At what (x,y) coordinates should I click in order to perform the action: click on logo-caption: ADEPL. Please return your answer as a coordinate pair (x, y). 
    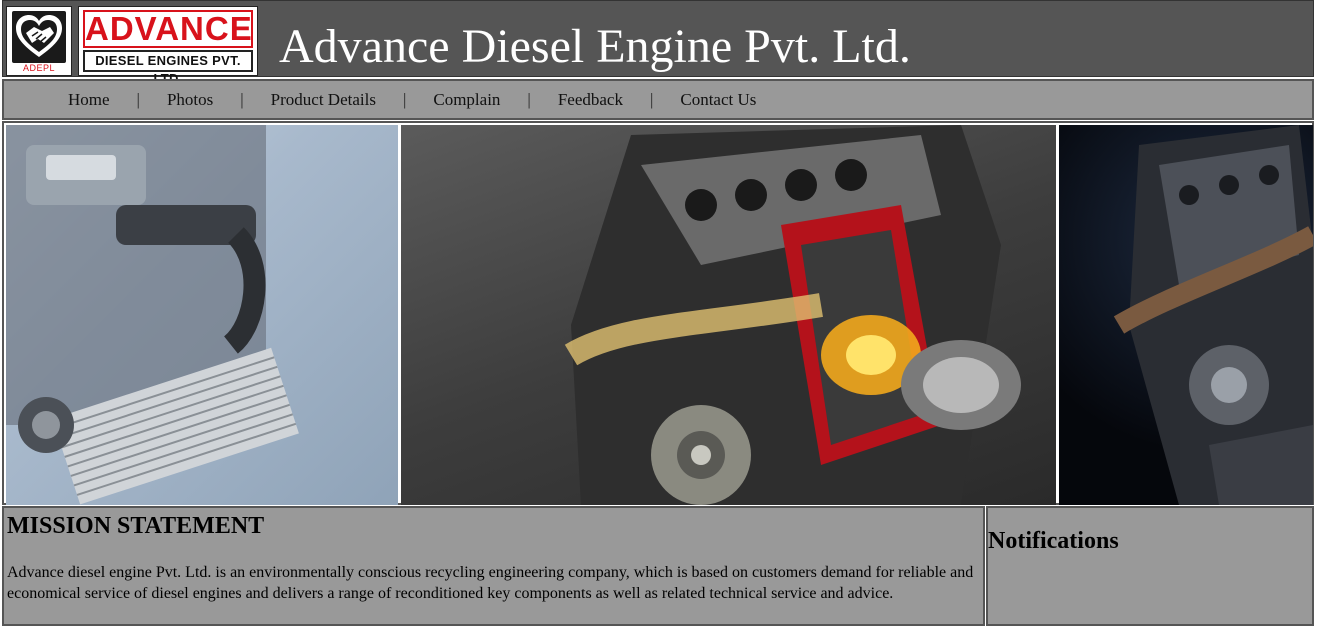
    Looking at the image, I should click on (38, 68).